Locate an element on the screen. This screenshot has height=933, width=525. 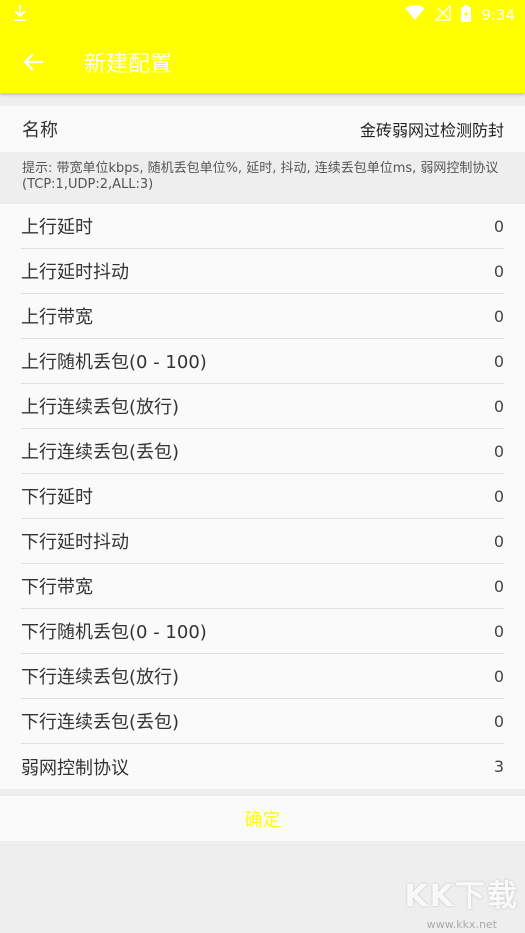
name-label: 名称 is located at coordinates (40, 130).